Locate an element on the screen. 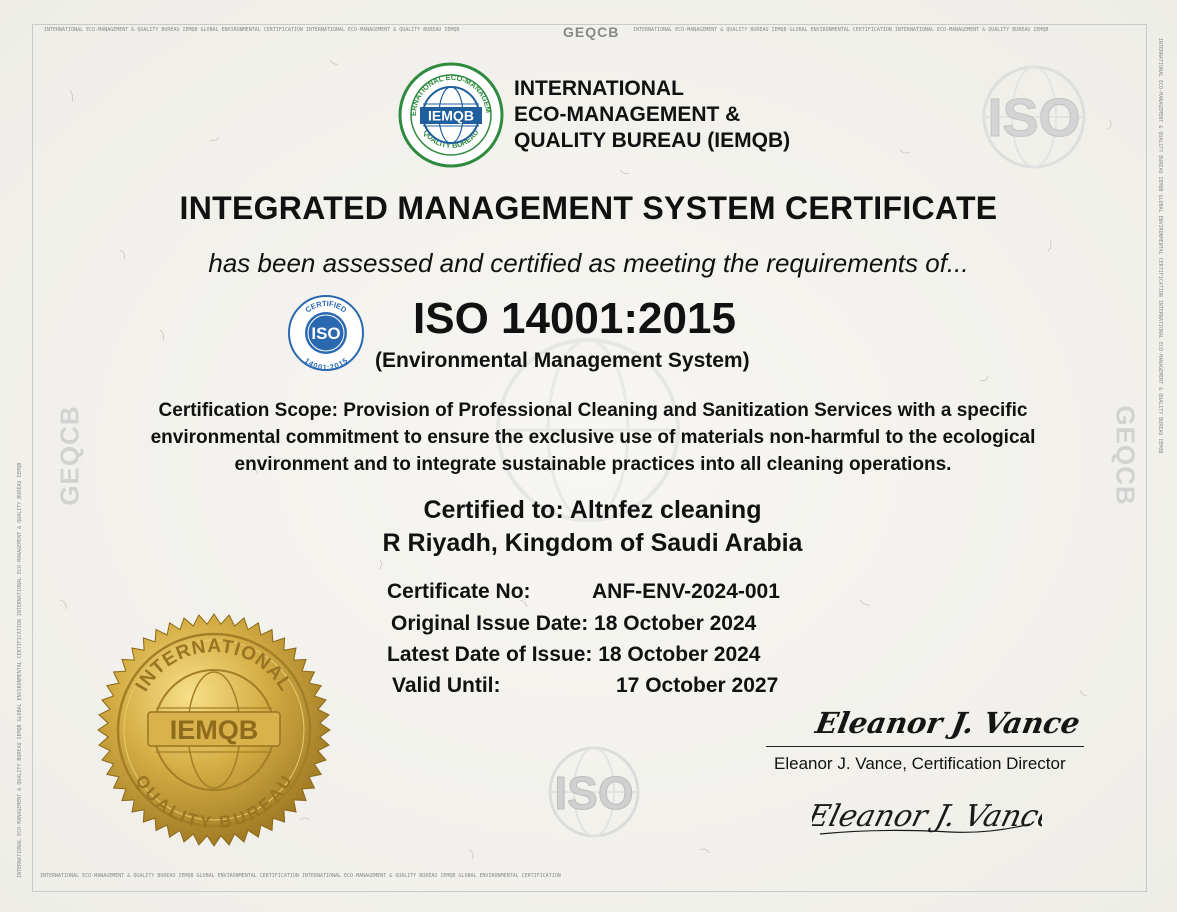 The width and height of the screenshot is (1177, 912). original-issue-date: Original Issue Date: 18 October 2024 is located at coordinates (574, 623).